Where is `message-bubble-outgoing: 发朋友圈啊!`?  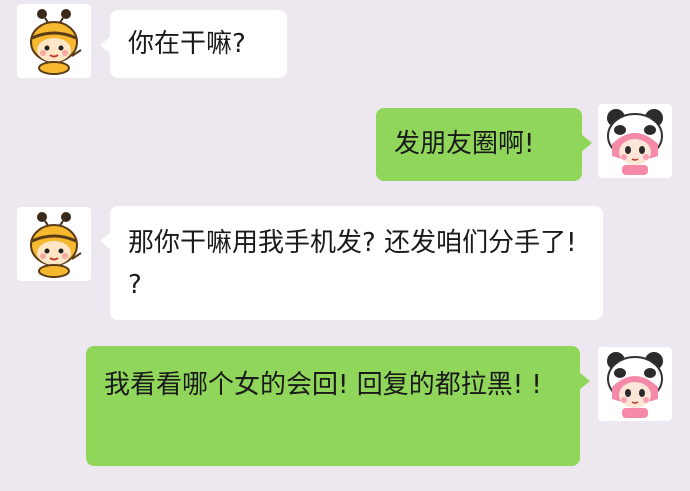
message-bubble-outgoing: 发朋友圈啊! is located at coordinates (484, 144).